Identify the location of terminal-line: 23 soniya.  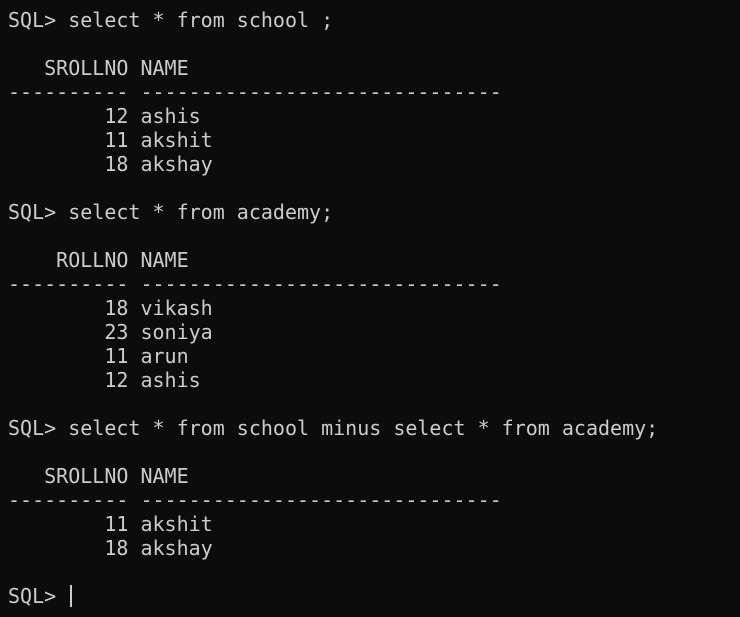
(110, 332).